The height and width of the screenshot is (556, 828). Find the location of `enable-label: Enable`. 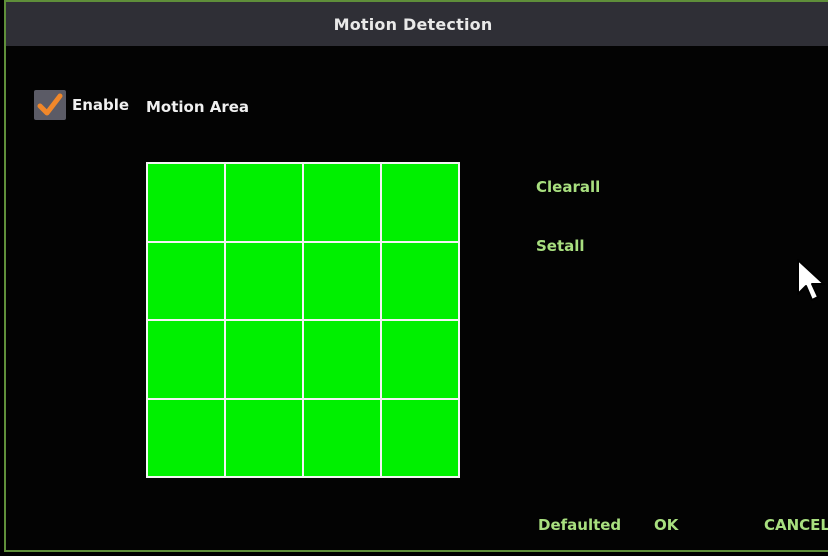

enable-label: Enable is located at coordinates (101, 105).